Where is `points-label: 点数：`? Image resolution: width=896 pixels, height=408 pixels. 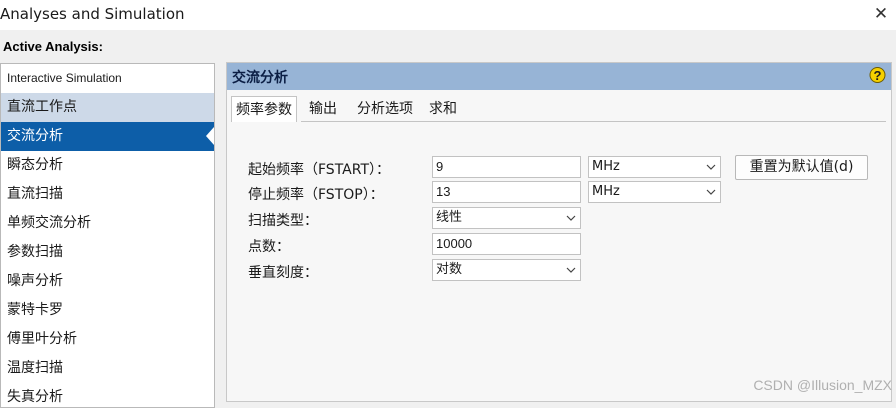 points-label: 点数： is located at coordinates (269, 247).